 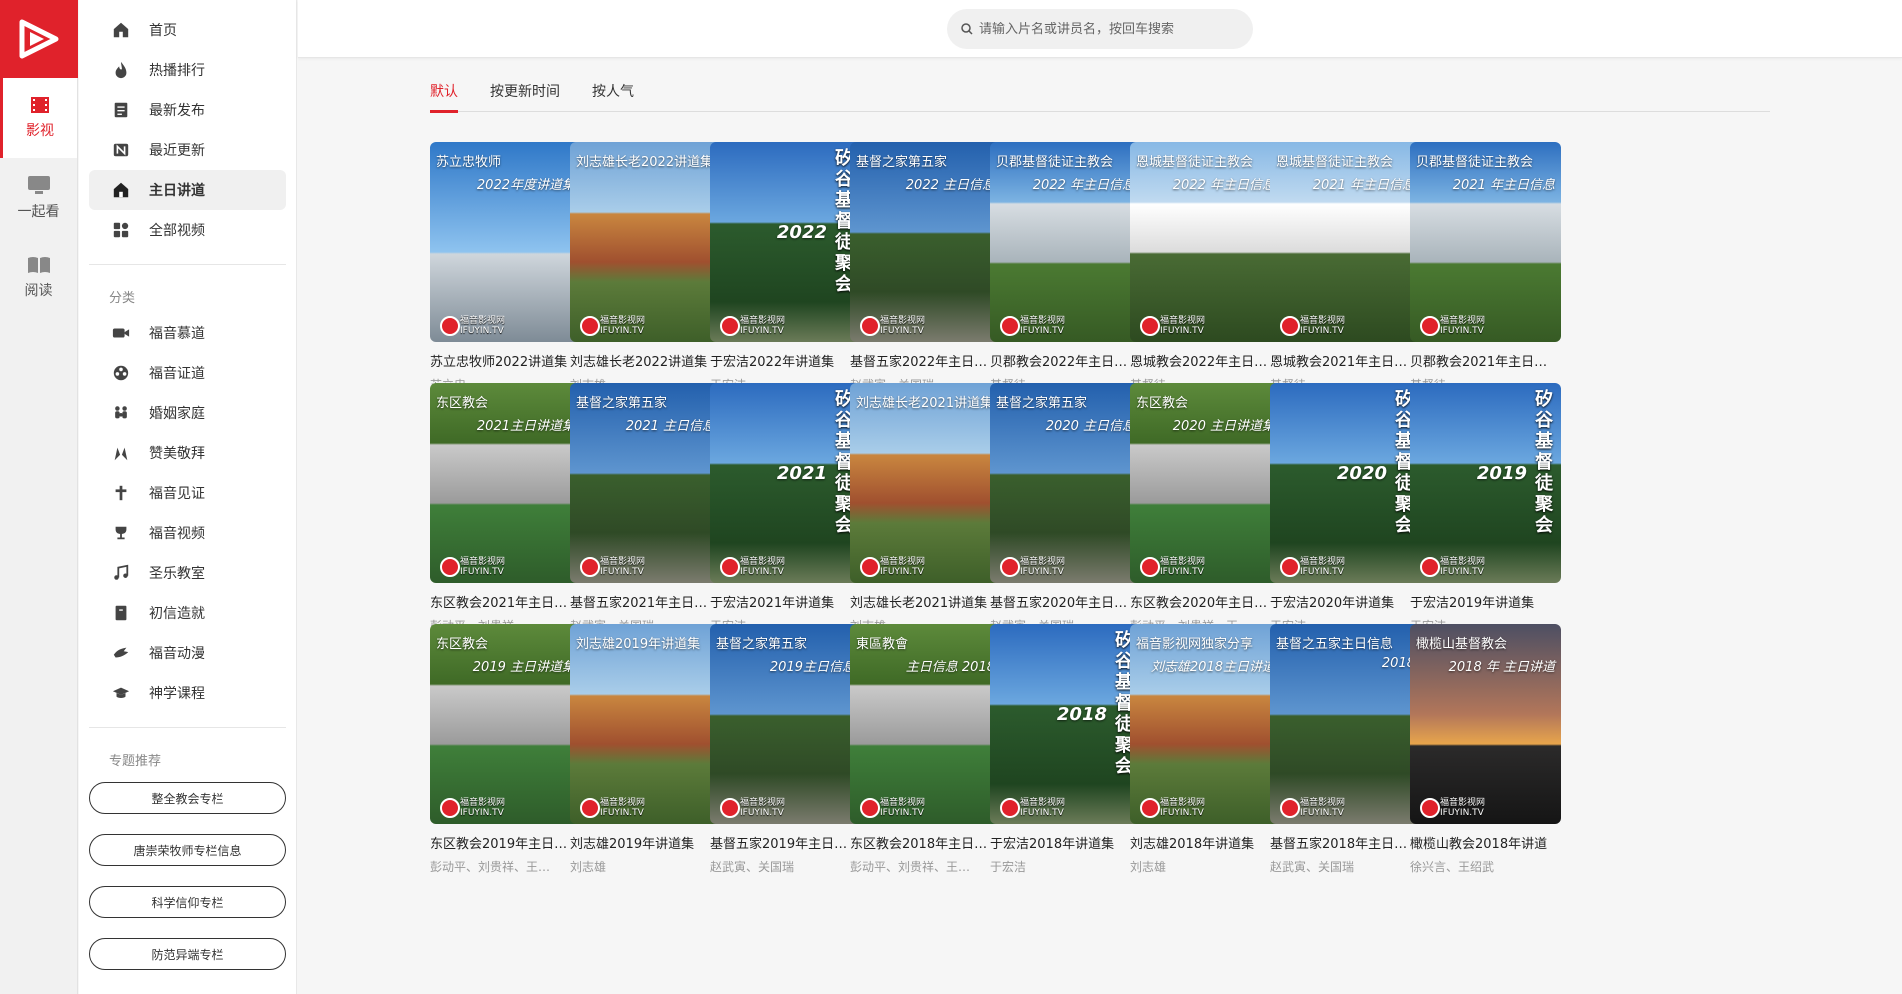 What do you see at coordinates (187, 693) in the screenshot?
I see `menu-item: 神学课程` at bounding box center [187, 693].